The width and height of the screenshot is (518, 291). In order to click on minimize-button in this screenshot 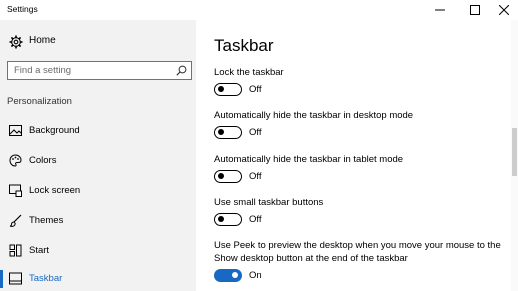, I will do `click(440, 10)`.